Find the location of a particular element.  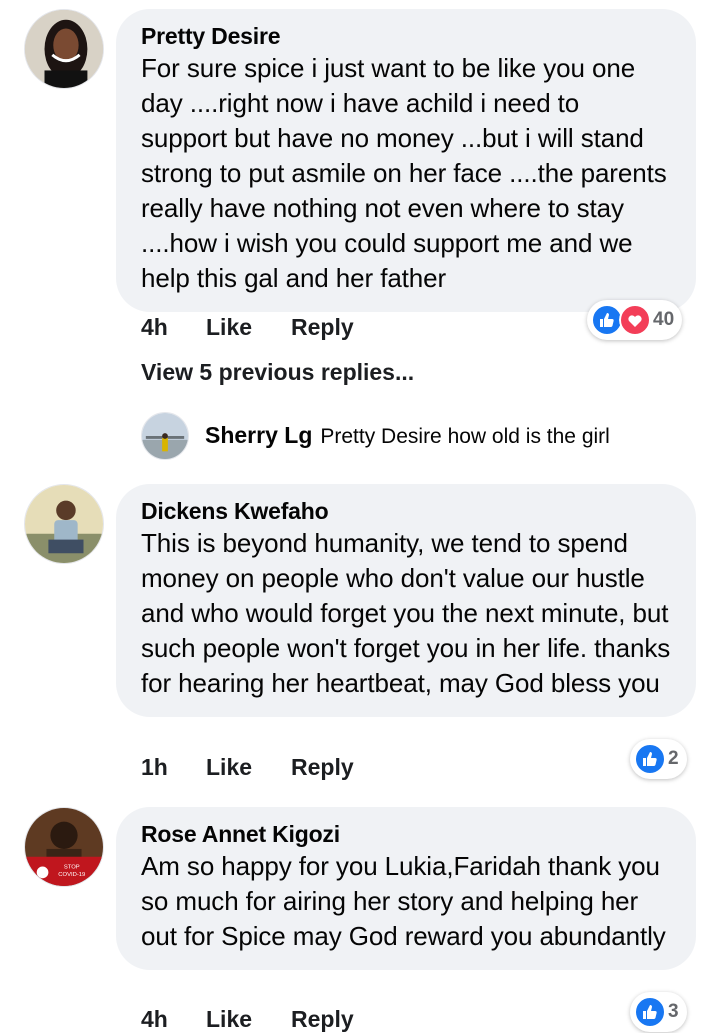

reaction-summary: 3 is located at coordinates (658, 1012).